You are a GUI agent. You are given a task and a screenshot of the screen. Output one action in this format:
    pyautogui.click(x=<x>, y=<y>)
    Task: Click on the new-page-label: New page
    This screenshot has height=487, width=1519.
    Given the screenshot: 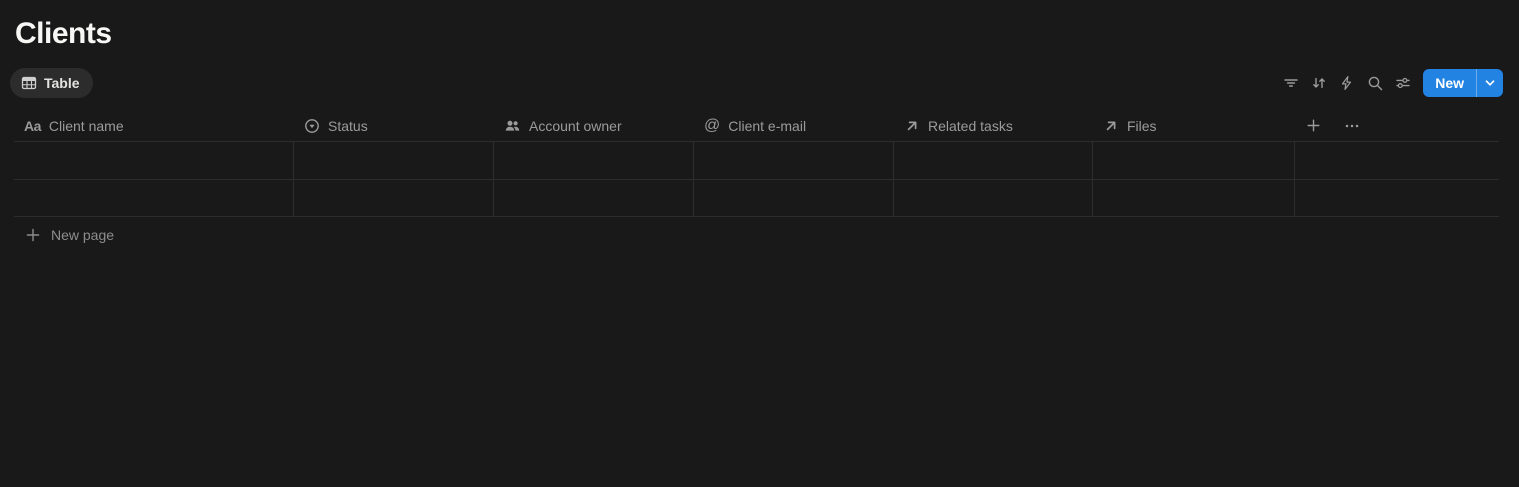 What is the action you would take?
    pyautogui.click(x=83, y=235)
    